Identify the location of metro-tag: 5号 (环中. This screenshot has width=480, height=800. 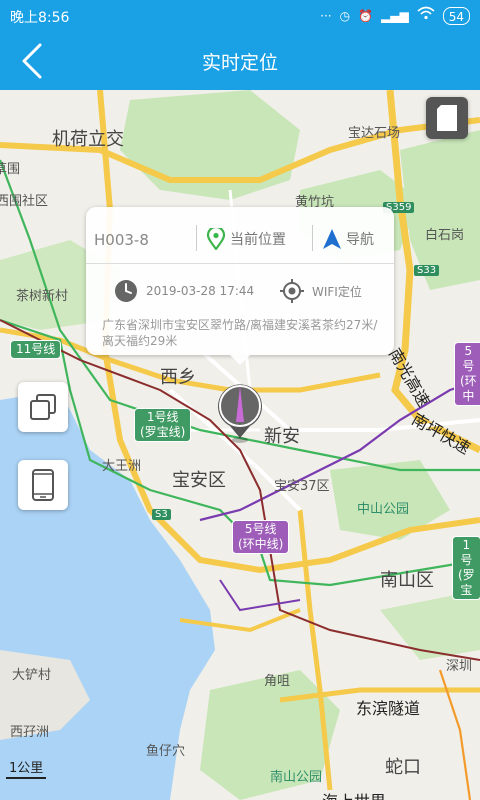
(467, 374).